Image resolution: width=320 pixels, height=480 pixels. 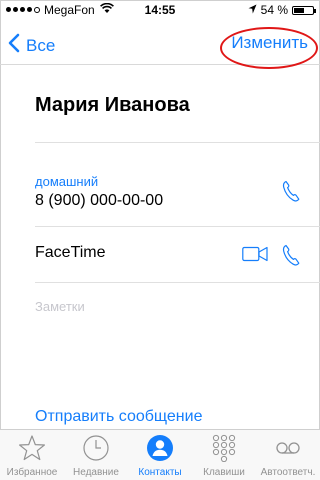 I want to click on tab-keypad: Клавиши, so click(x=224, y=455).